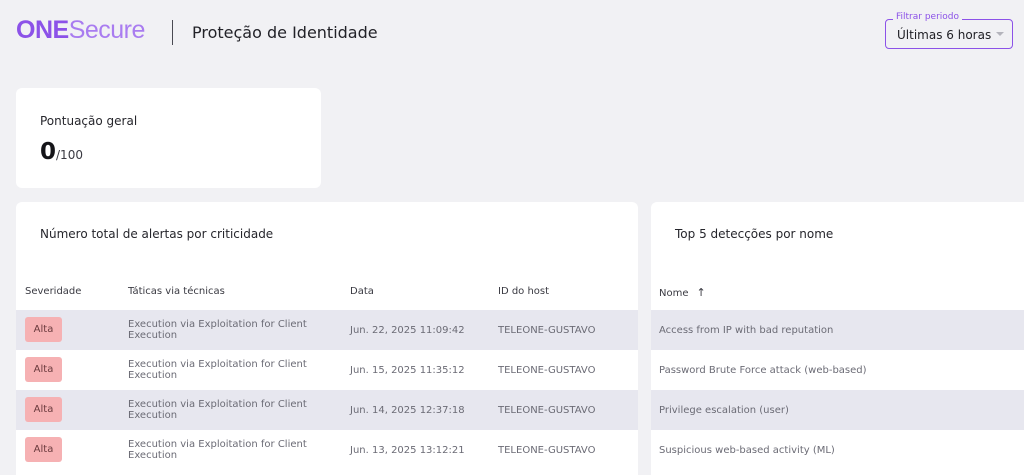 The width and height of the screenshot is (1024, 475). I want to click on detection-name: Suspicious web-based activity (ML), so click(747, 450).